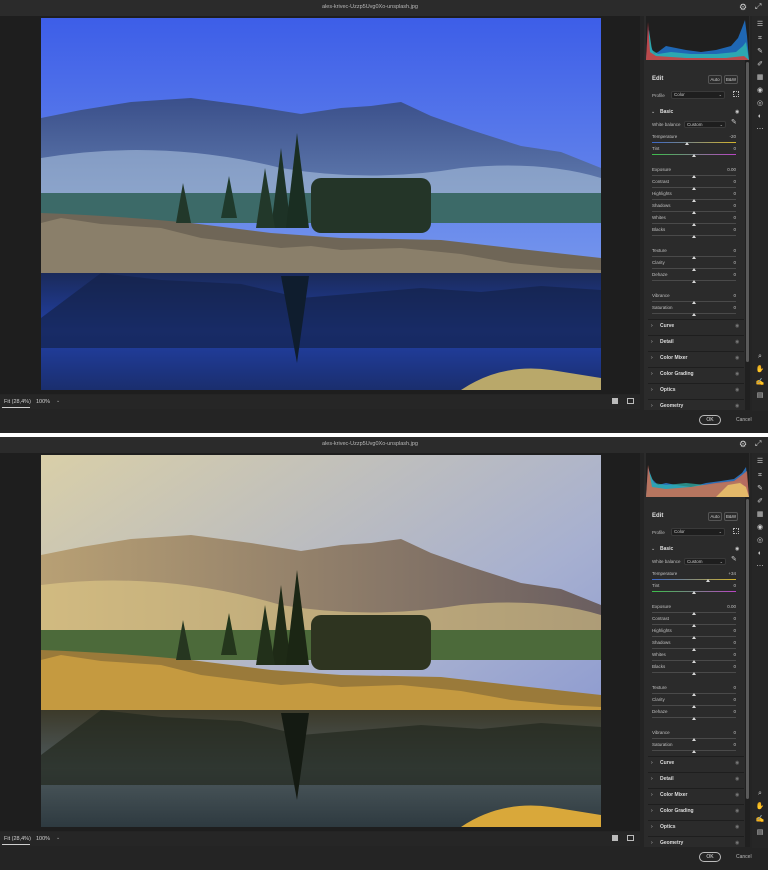 This screenshot has height=870, width=768. I want to click on bw-button: B&W, so click(731, 79).